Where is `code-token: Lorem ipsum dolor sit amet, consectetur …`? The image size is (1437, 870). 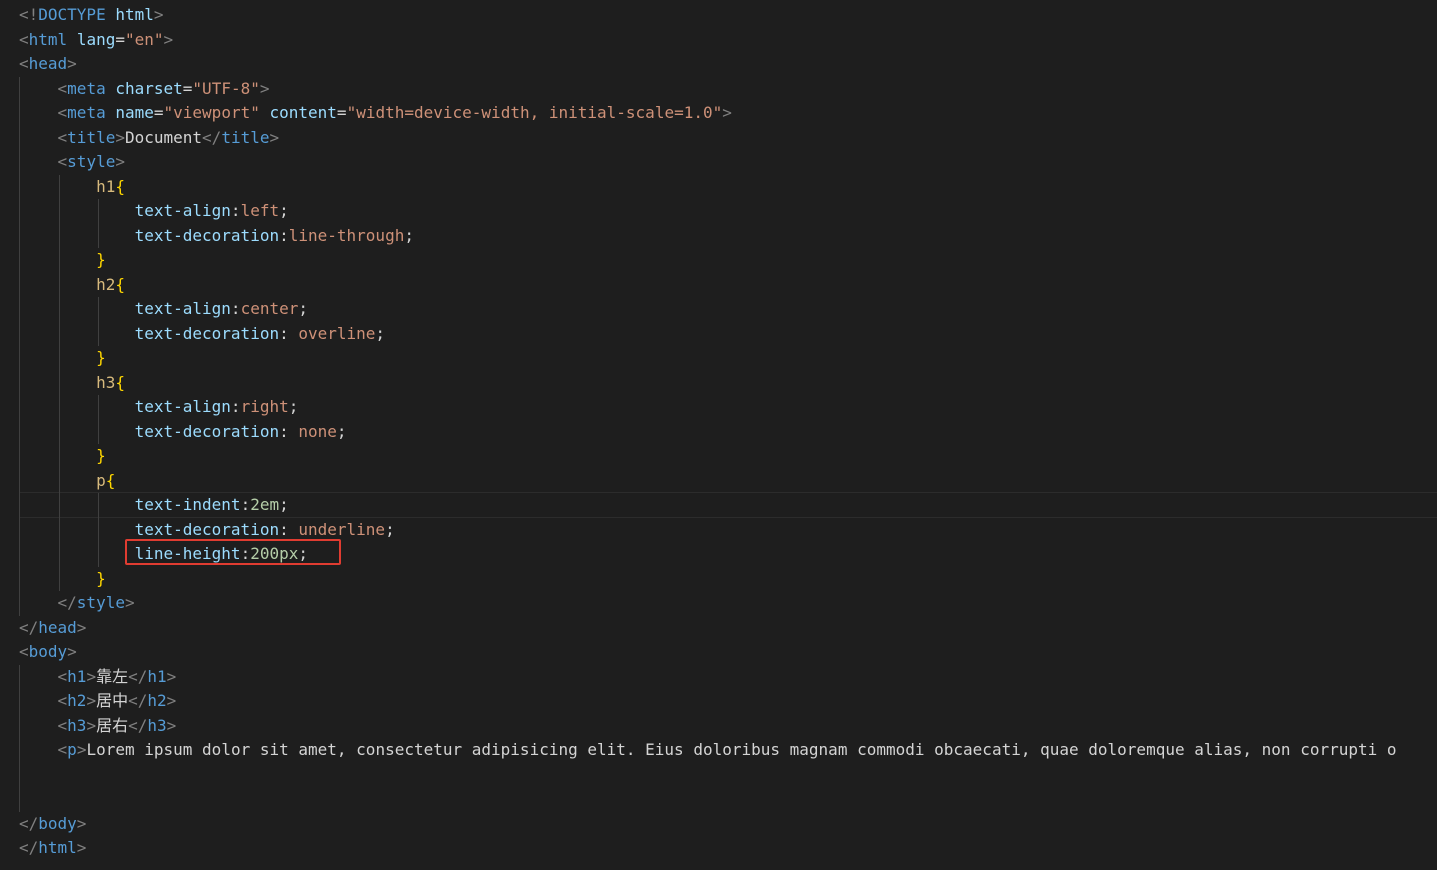
code-token: Lorem ipsum dolor sit amet, consectetur … is located at coordinates (741, 749).